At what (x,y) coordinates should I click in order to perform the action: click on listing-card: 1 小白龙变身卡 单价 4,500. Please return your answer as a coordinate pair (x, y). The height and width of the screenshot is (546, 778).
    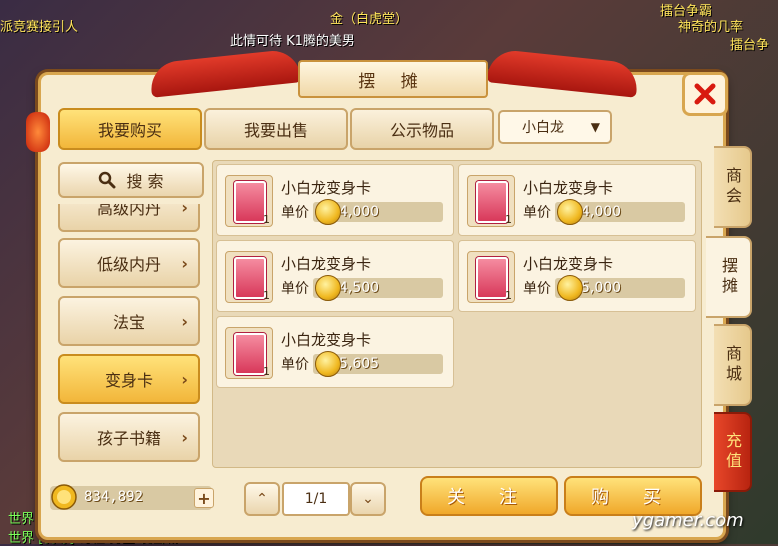
    Looking at the image, I should click on (335, 276).